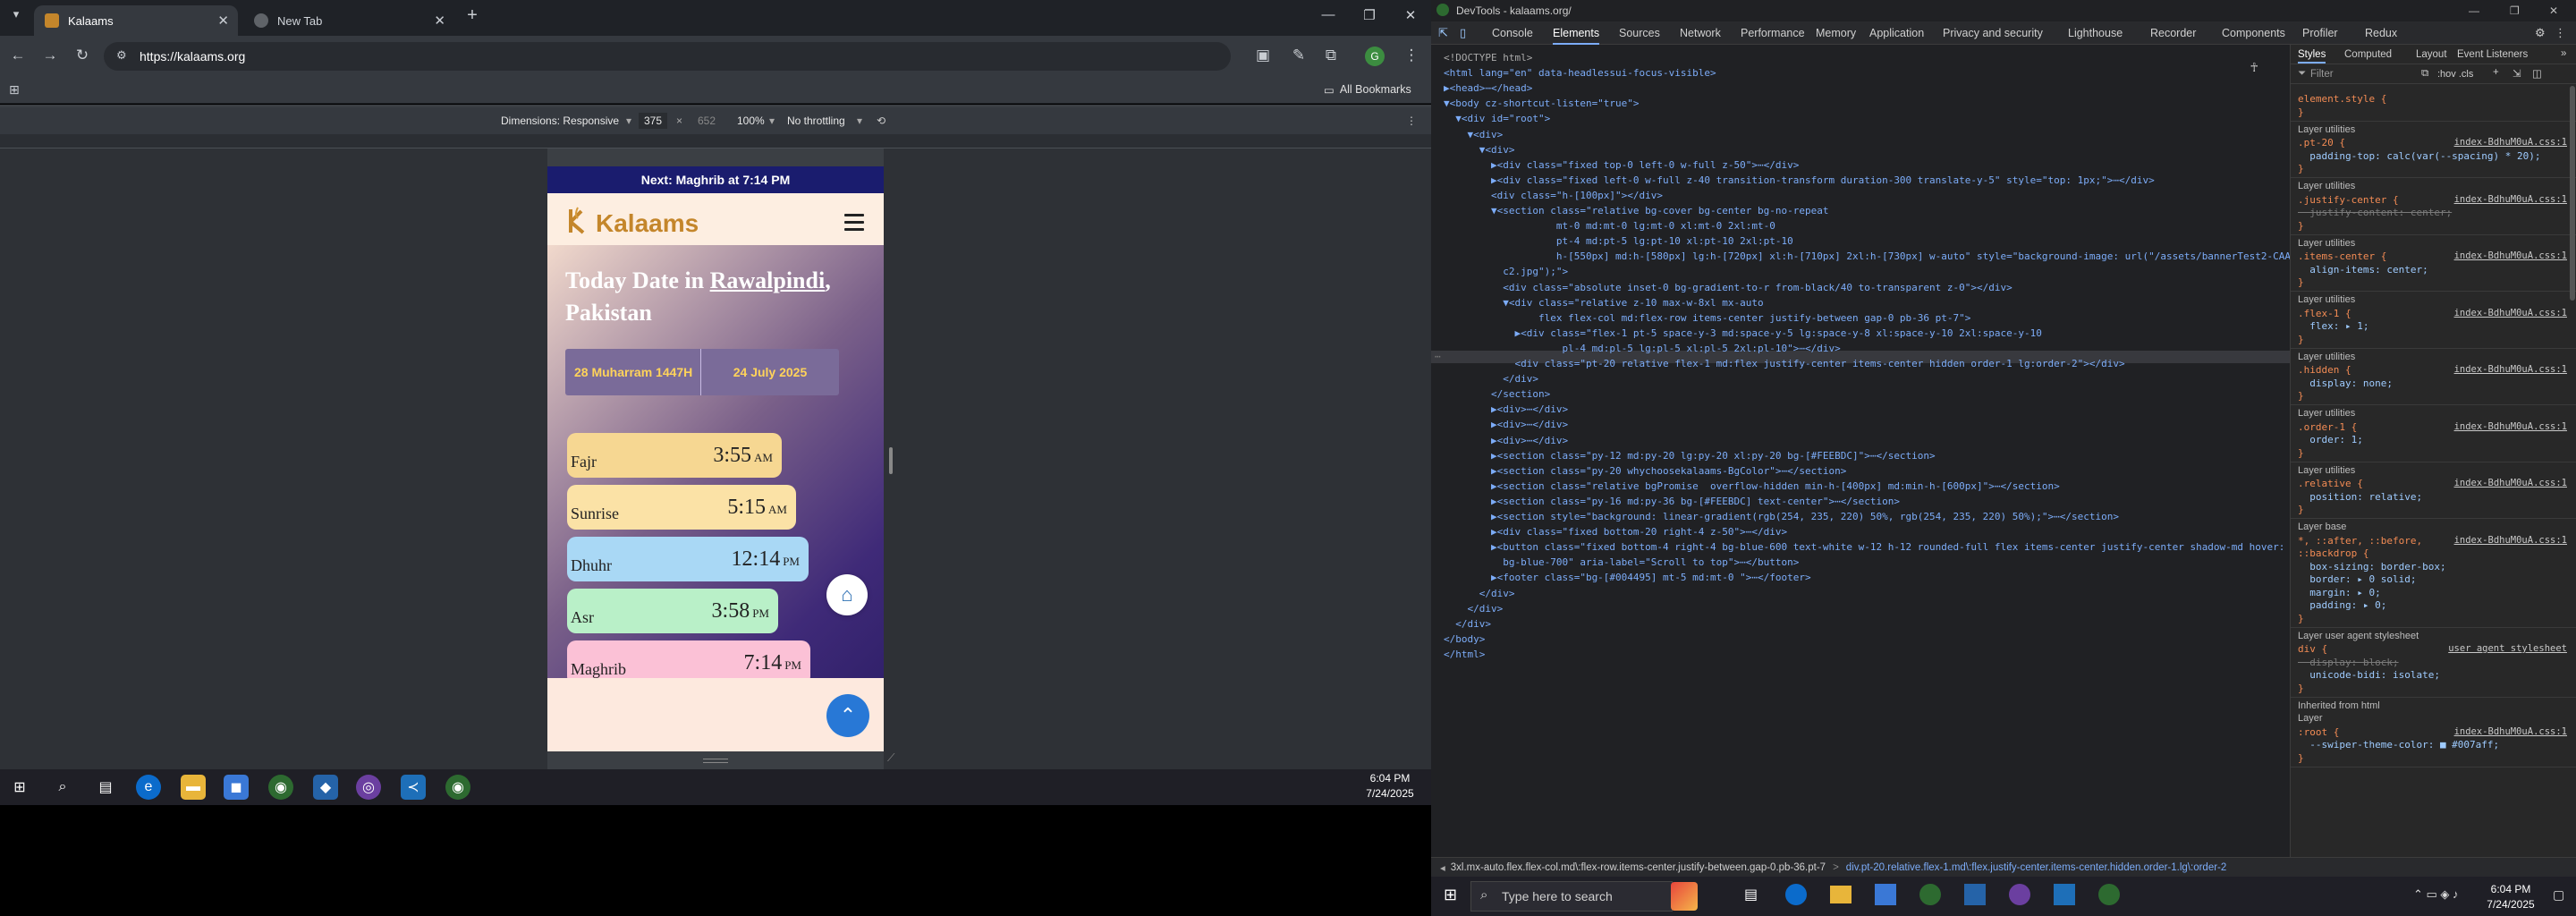 The image size is (2576, 916). Describe the element at coordinates (18, 55) in the screenshot. I see `back-icon: ←` at that location.